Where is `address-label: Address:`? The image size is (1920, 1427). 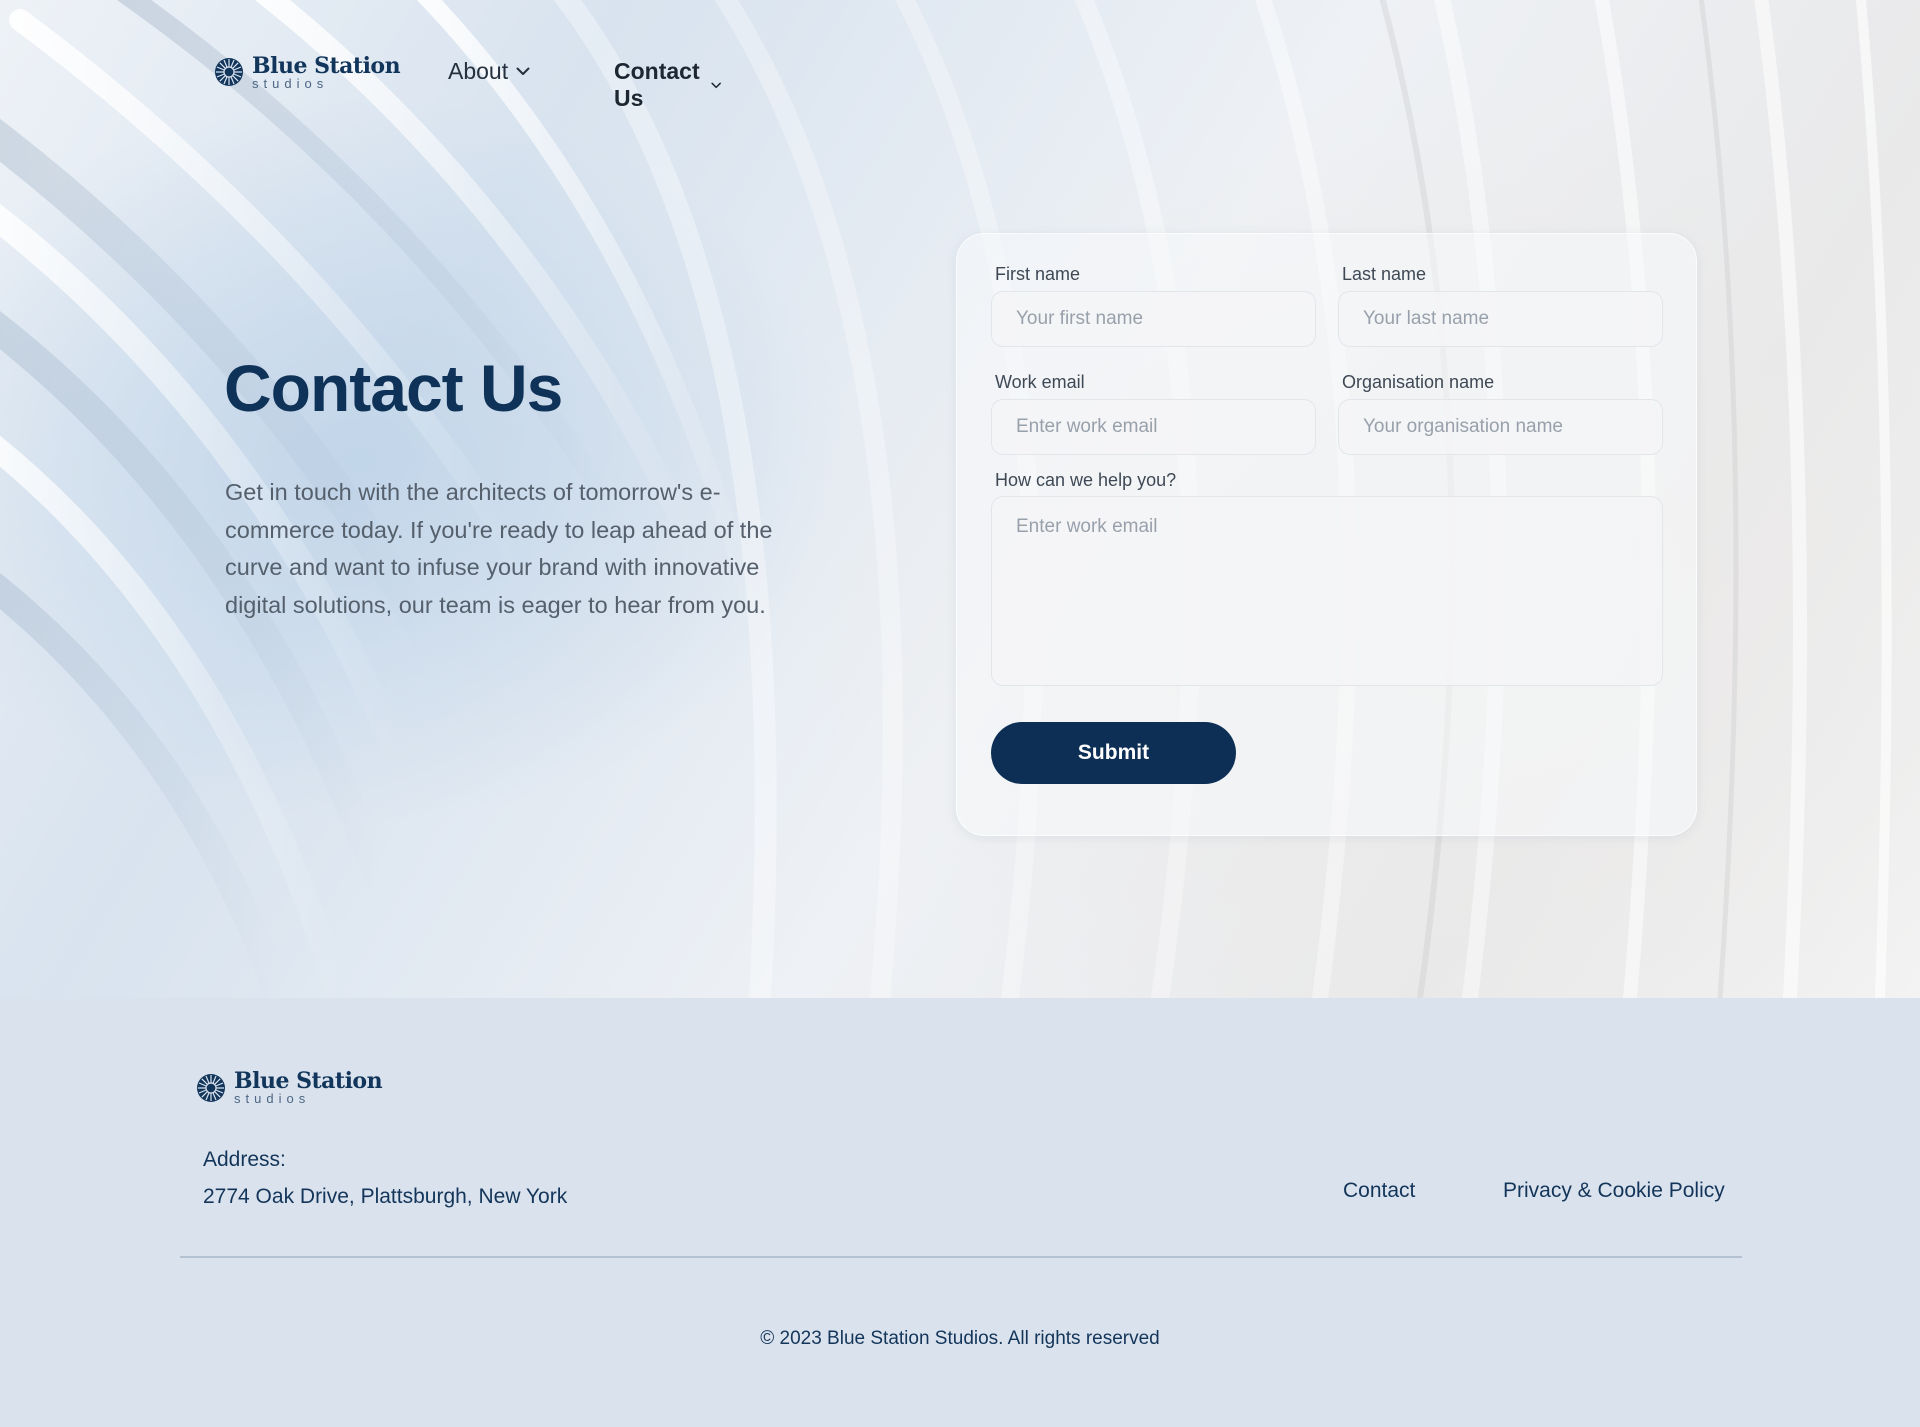
address-label: Address: is located at coordinates (244, 1159).